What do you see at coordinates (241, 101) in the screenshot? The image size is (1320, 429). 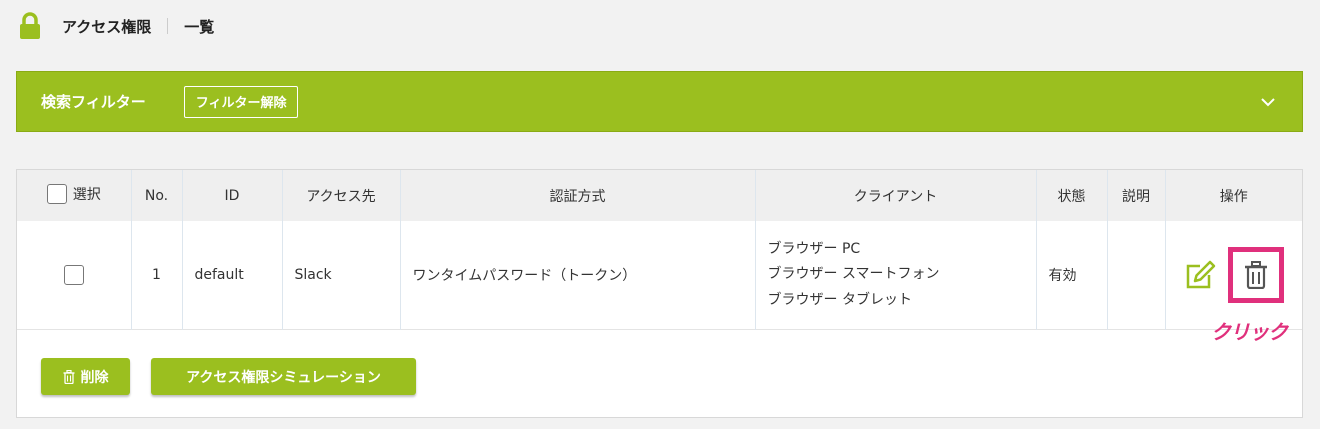 I see `clear-filter-button: フィルター解除` at bounding box center [241, 101].